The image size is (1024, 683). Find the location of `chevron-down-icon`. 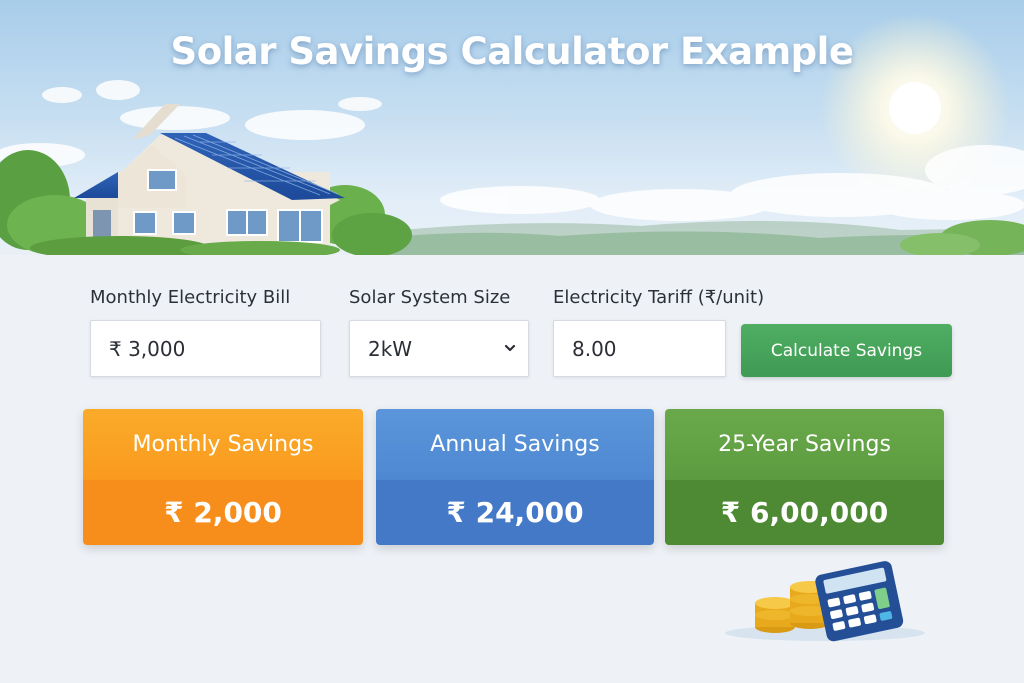

chevron-down-icon is located at coordinates (510, 348).